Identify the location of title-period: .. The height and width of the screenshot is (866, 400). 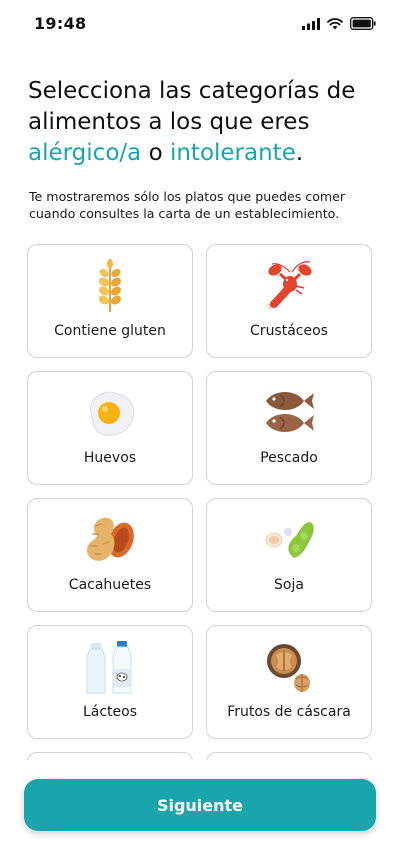
(299, 153).